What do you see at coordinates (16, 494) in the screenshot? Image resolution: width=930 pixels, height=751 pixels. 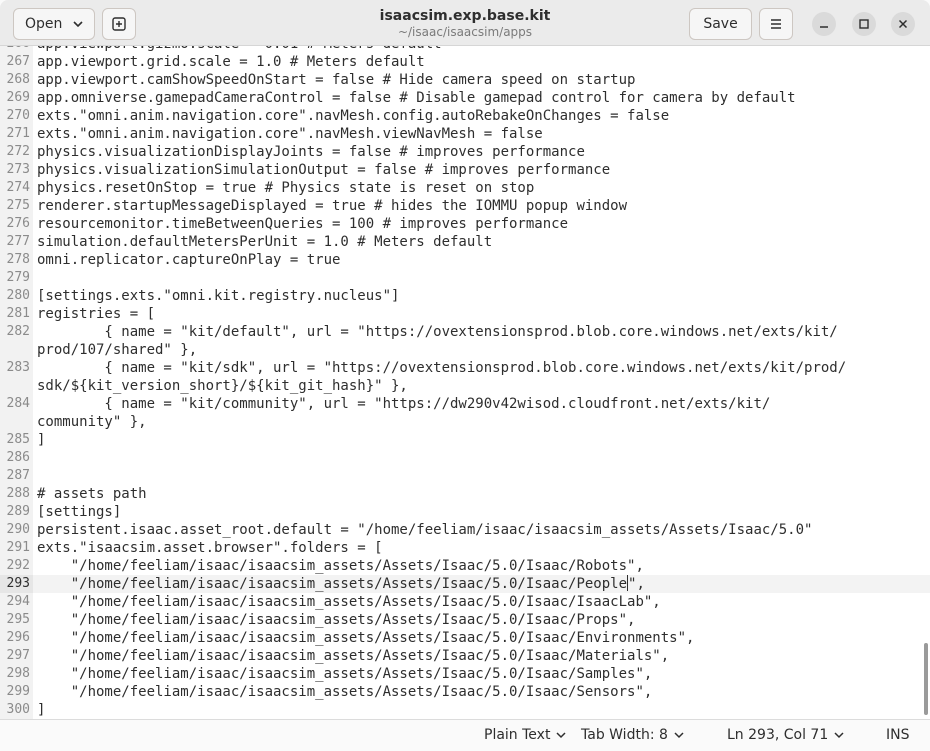 I see `line-number: 288` at bounding box center [16, 494].